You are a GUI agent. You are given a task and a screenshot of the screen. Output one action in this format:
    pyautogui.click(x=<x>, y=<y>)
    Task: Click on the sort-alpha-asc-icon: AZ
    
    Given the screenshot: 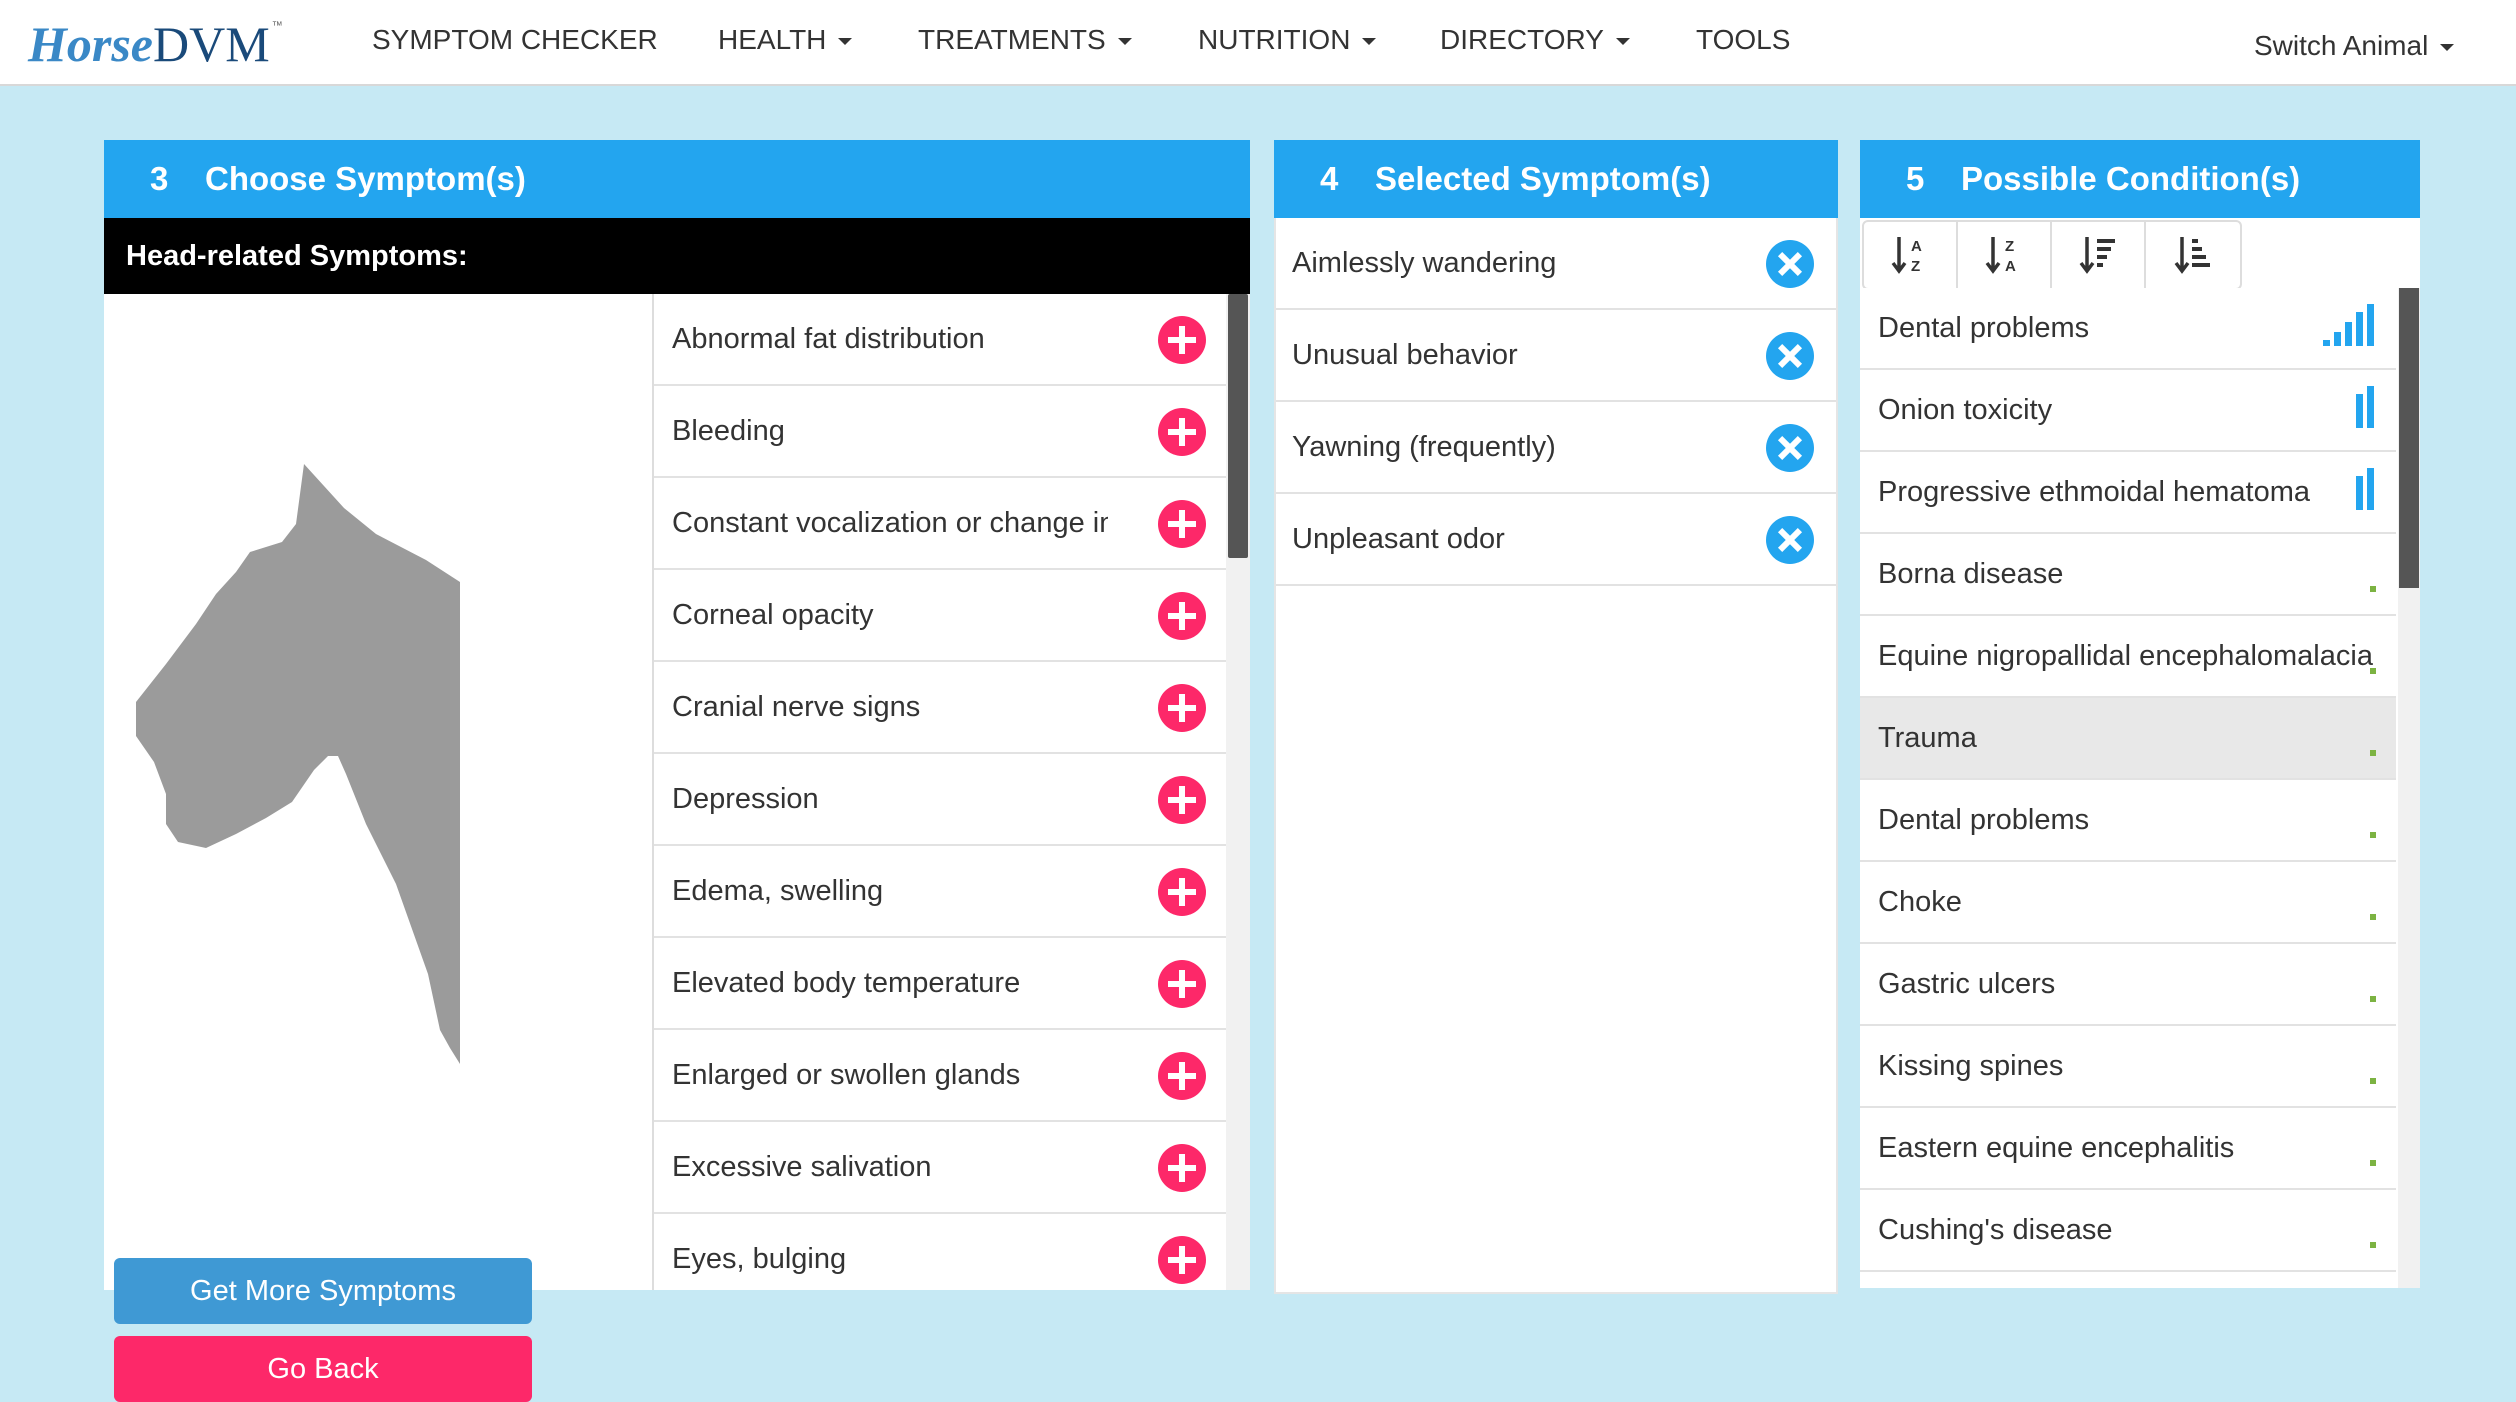 What is the action you would take?
    pyautogui.click(x=1911, y=255)
    